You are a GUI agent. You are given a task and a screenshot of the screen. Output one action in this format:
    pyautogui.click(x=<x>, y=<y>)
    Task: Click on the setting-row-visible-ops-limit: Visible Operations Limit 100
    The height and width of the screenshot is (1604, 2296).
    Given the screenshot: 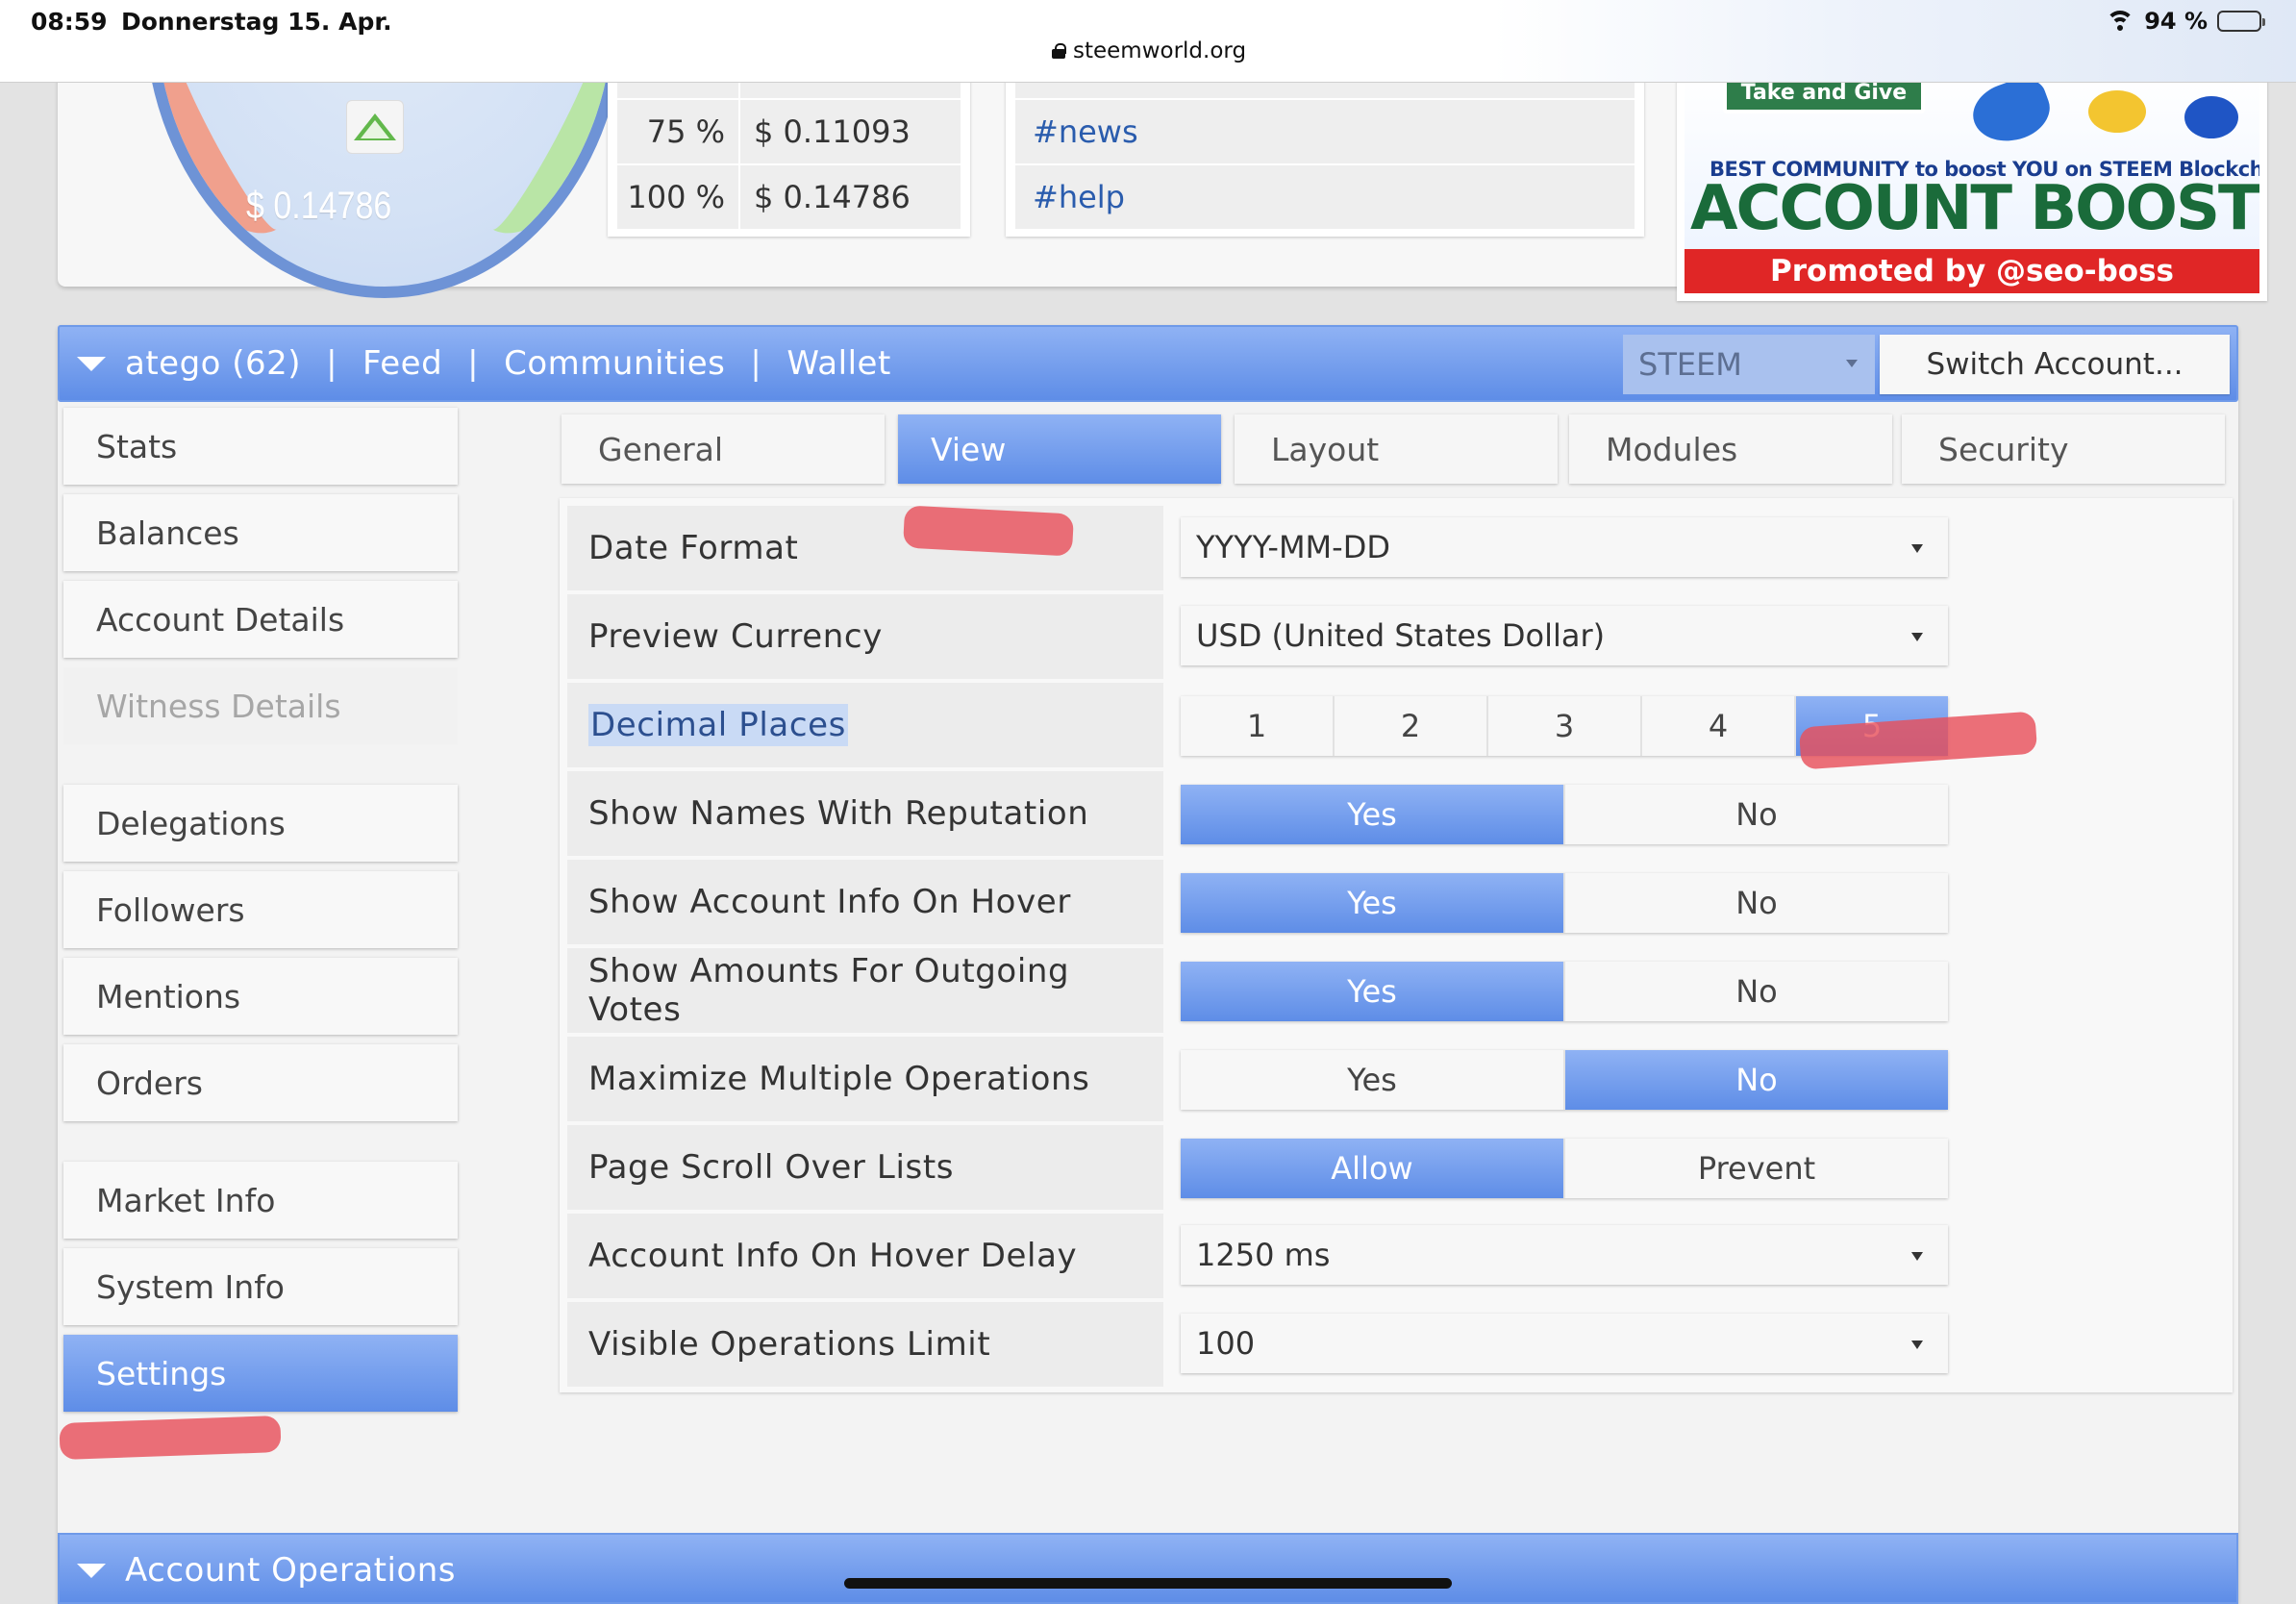 What is the action you would take?
    pyautogui.click(x=1396, y=1344)
    